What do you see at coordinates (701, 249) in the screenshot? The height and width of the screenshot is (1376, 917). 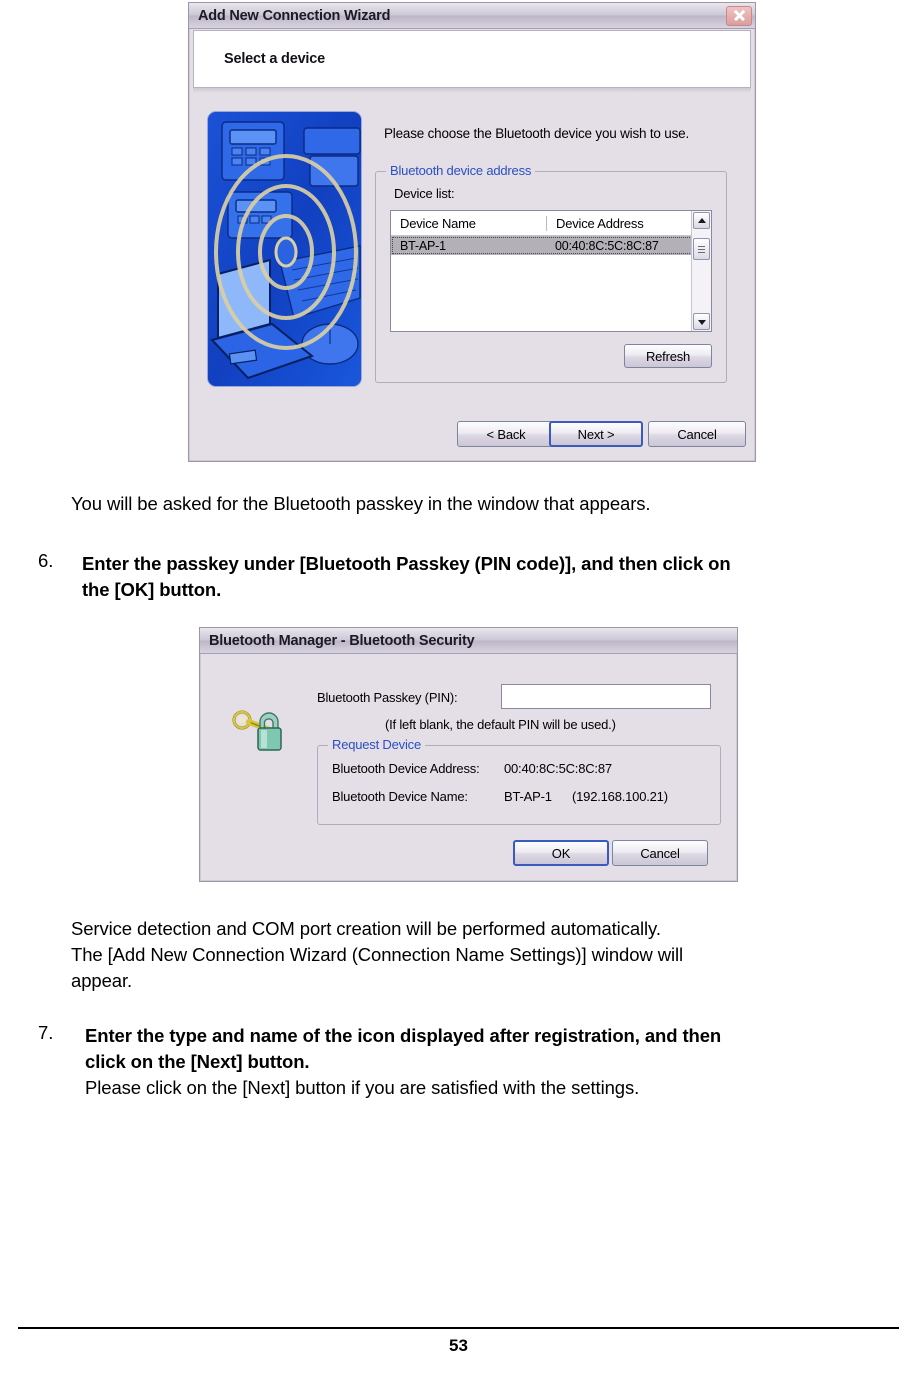 I see `scrollbar-thumb` at bounding box center [701, 249].